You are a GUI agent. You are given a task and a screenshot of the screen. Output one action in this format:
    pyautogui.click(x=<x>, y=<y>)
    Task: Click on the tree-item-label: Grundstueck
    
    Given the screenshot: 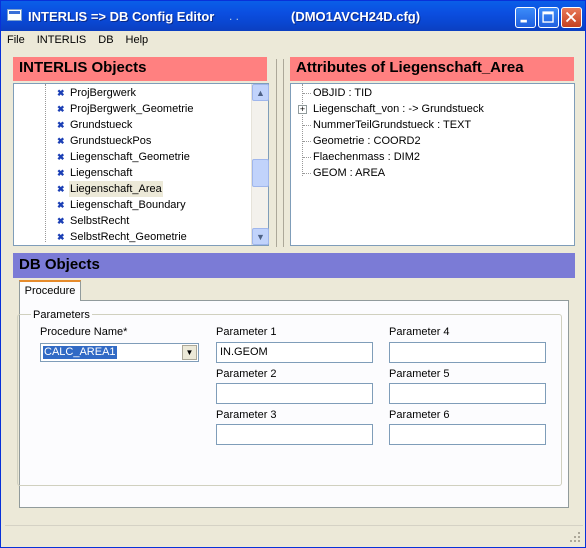 What is the action you would take?
    pyautogui.click(x=101, y=125)
    